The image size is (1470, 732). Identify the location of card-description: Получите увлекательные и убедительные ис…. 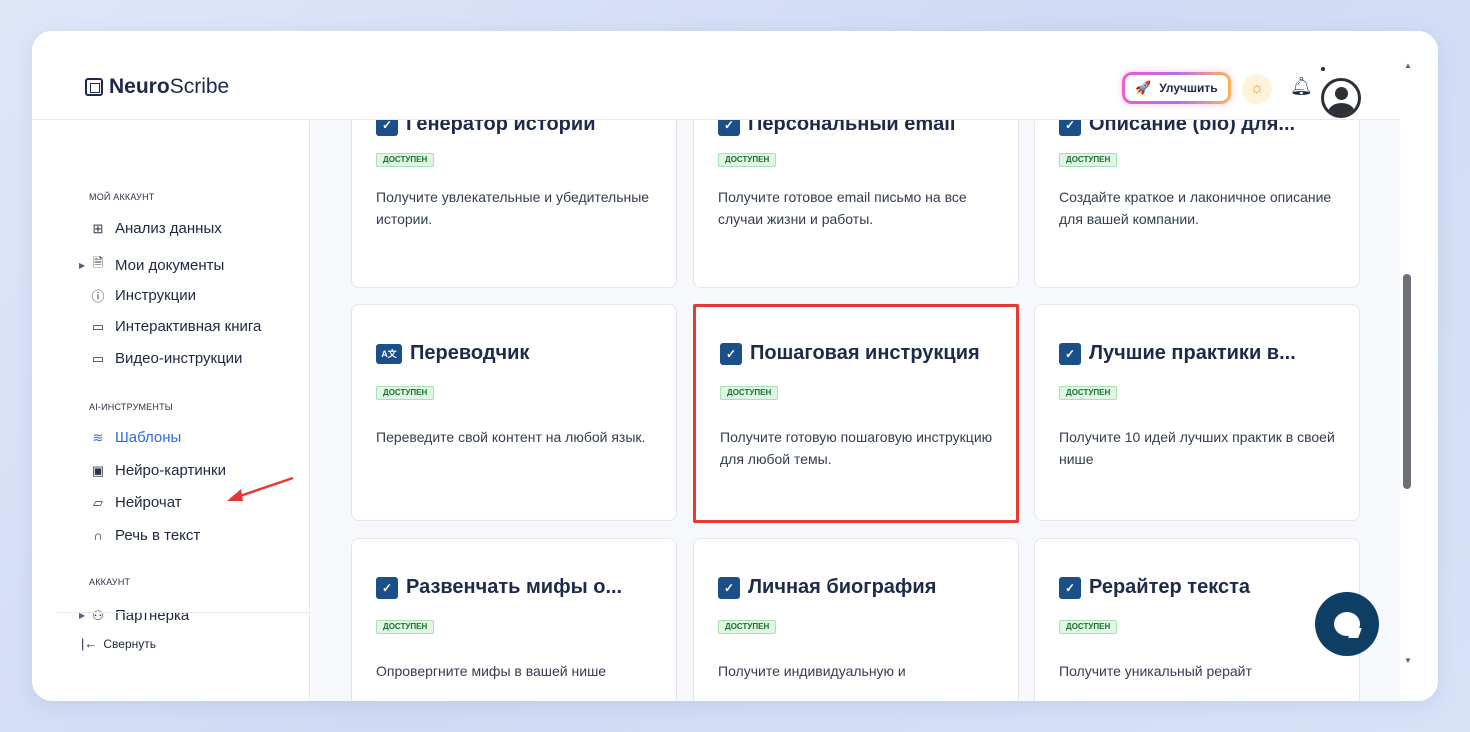
(513, 208).